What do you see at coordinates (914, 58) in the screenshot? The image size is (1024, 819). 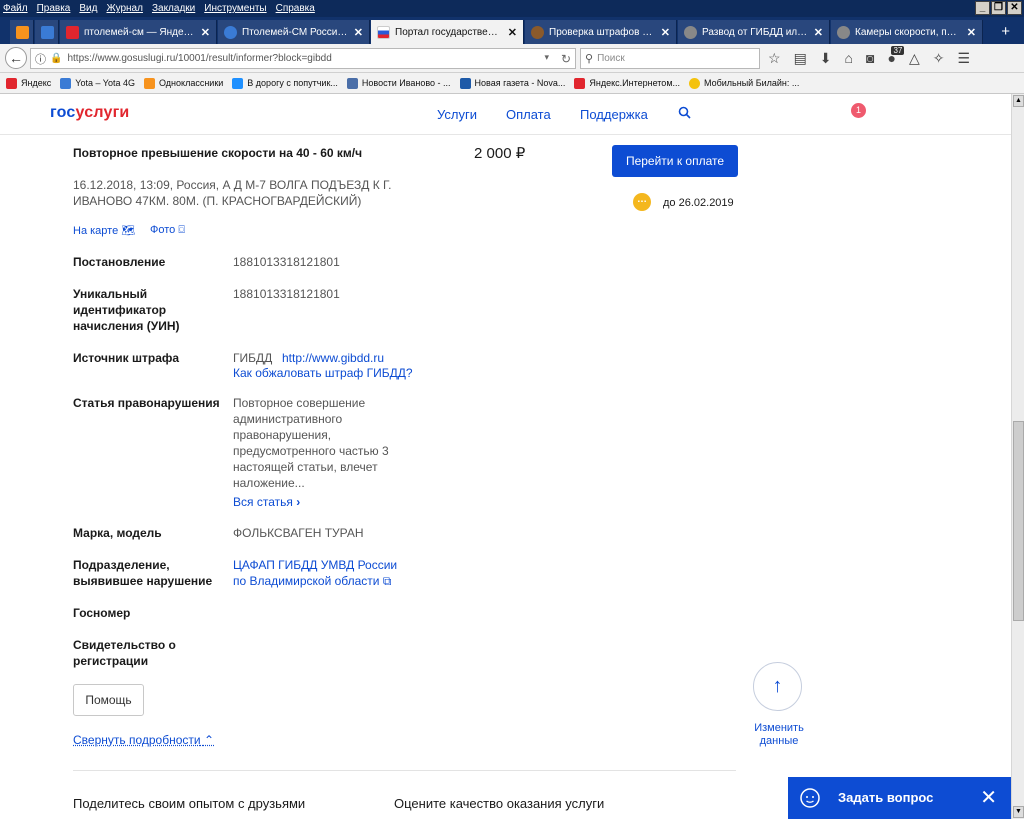 I see `drive-icon: △` at bounding box center [914, 58].